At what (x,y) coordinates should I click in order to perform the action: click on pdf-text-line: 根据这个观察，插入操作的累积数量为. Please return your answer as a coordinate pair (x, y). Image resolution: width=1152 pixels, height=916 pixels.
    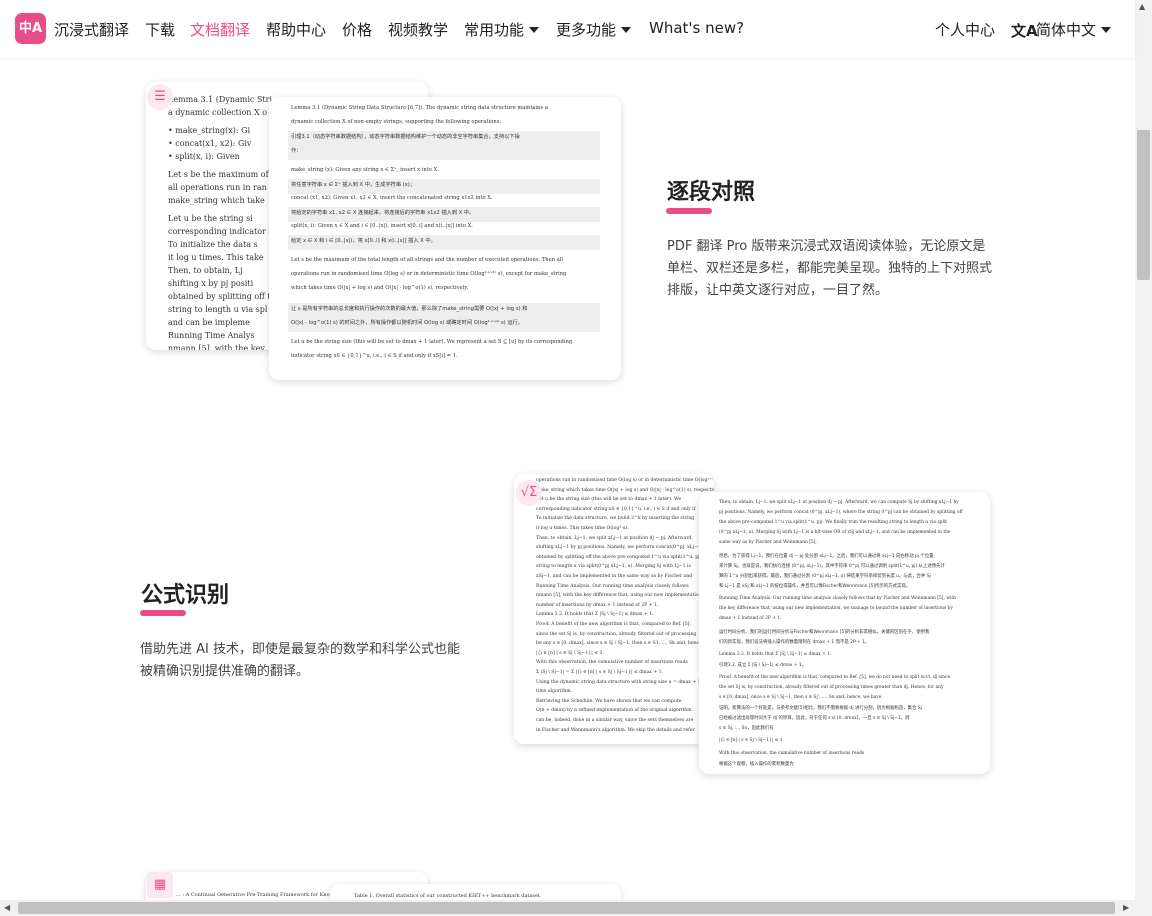
    Looking at the image, I should click on (756, 764).